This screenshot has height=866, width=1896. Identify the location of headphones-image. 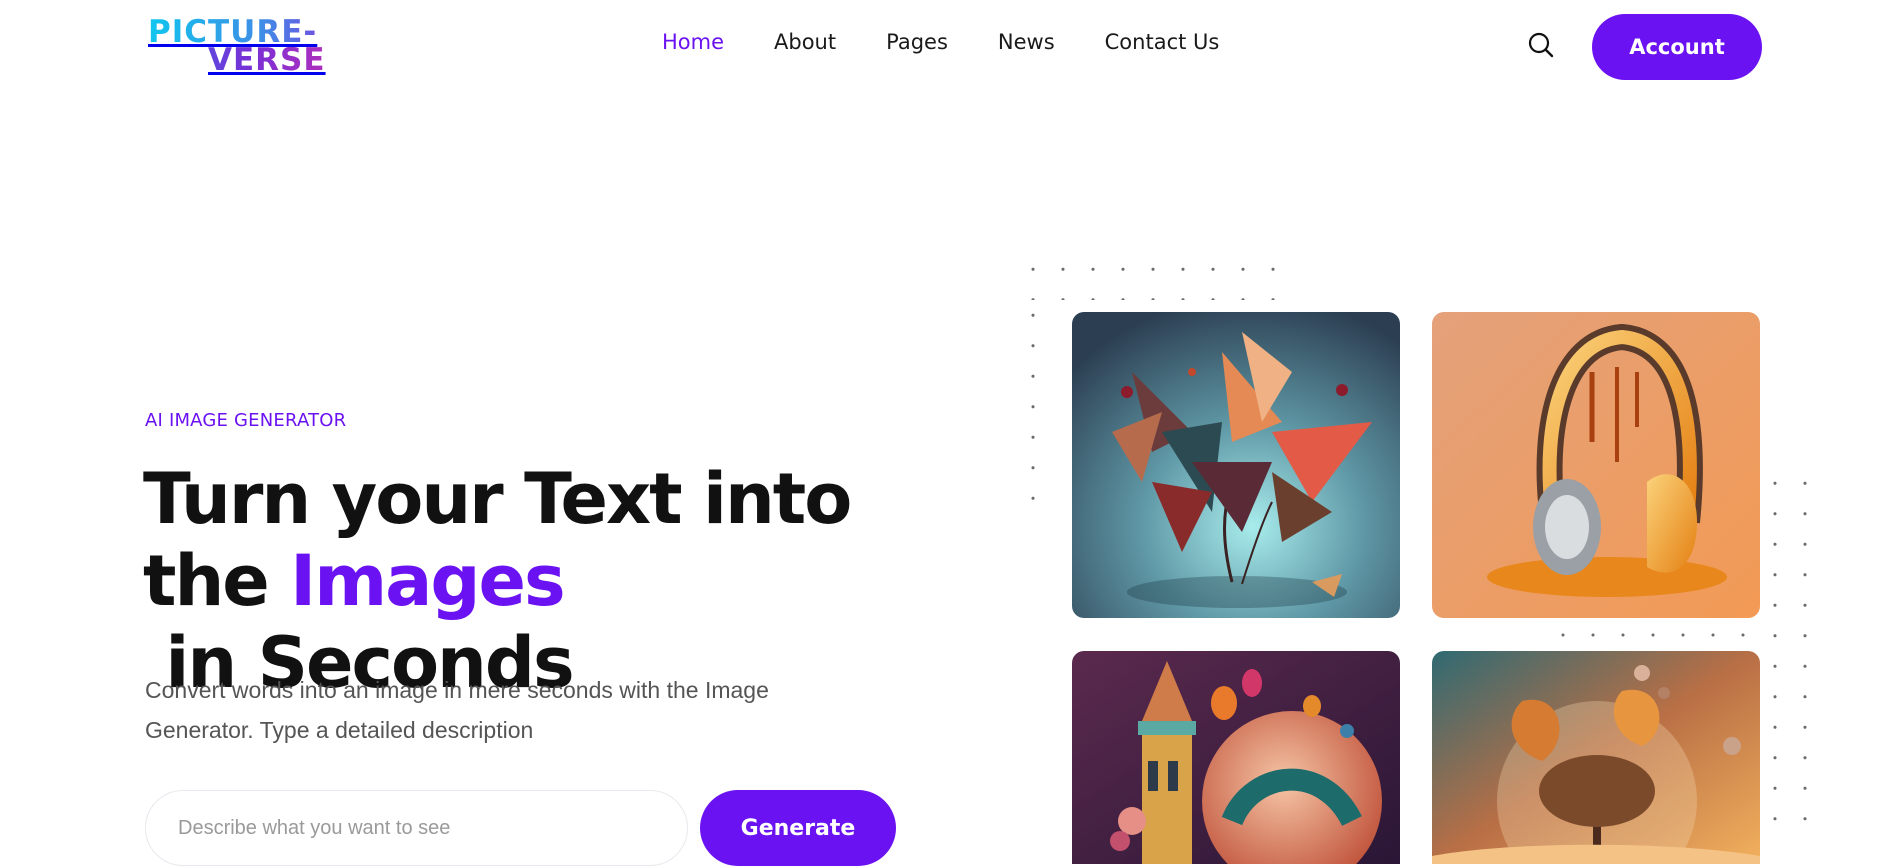
(1596, 465).